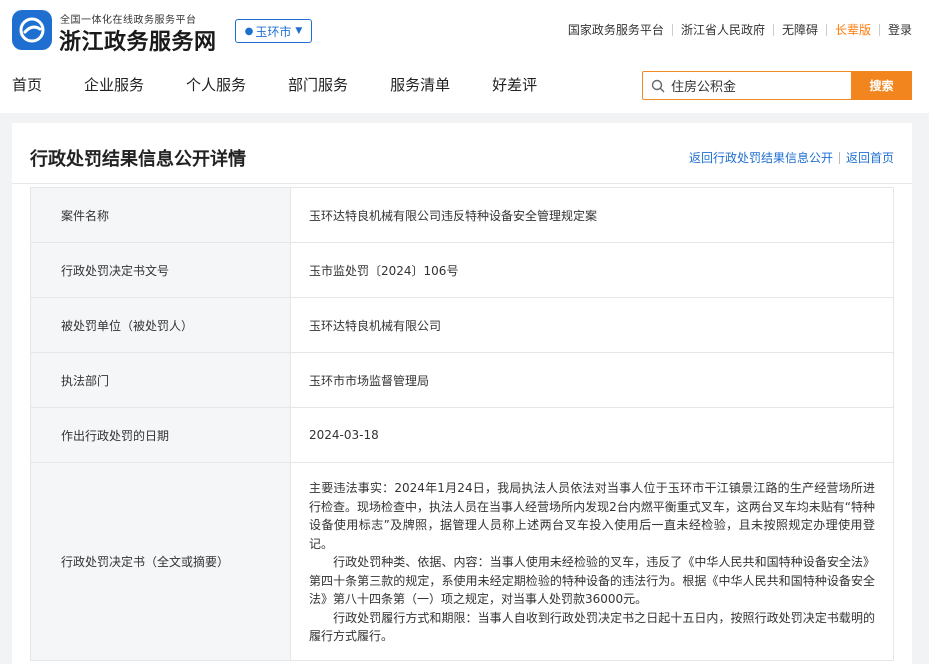 This screenshot has width=929, height=664. I want to click on nav-department-services: 部门服务, so click(318, 84).